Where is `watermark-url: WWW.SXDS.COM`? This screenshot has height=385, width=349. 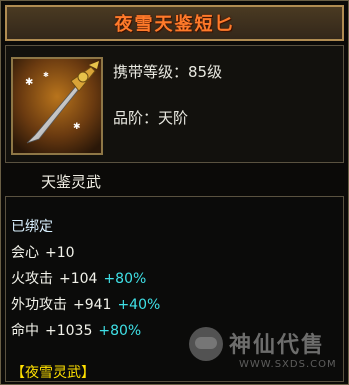
watermark-url: WWW.SXDS.COM is located at coordinates (288, 364).